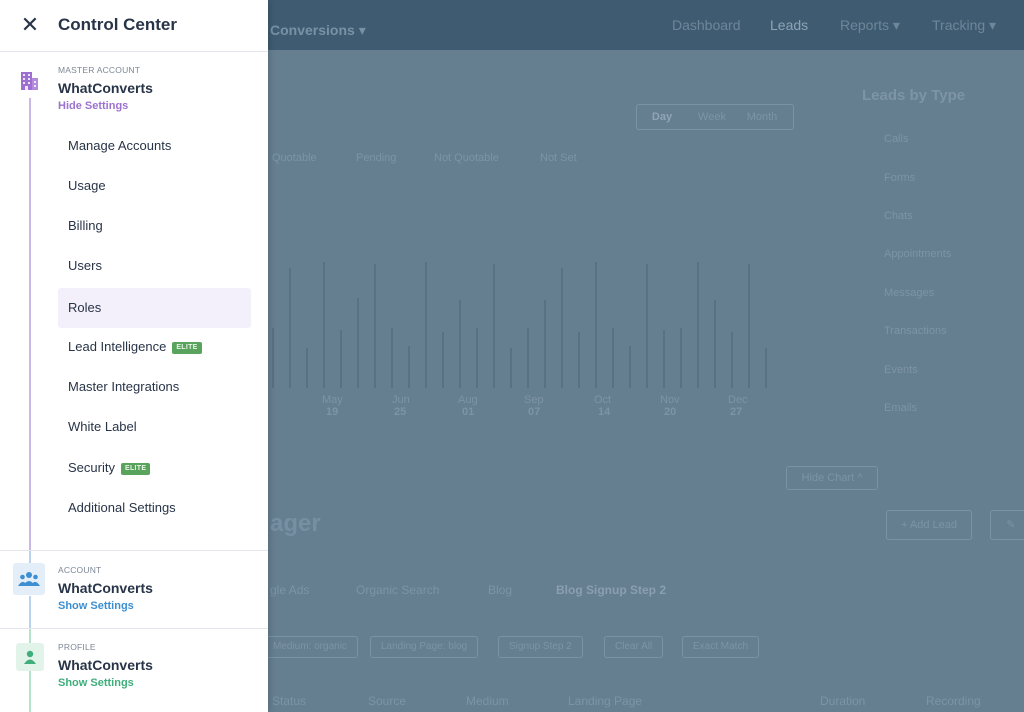 The height and width of the screenshot is (712, 1024). What do you see at coordinates (154, 186) in the screenshot?
I see `menu-usage: Usage` at bounding box center [154, 186].